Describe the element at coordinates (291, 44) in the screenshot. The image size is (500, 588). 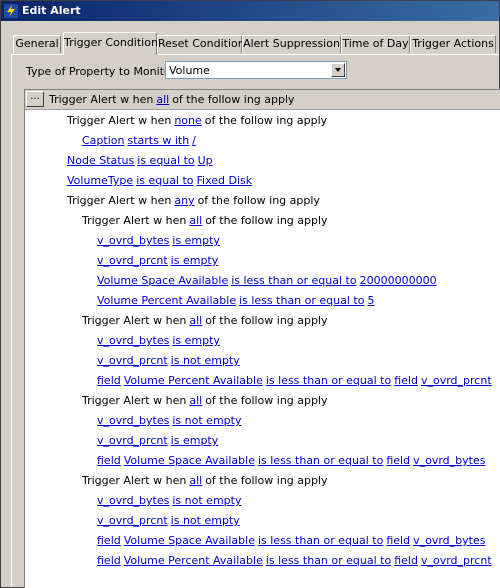
I see `tab-alert-suppression: Alert Suppression` at that location.